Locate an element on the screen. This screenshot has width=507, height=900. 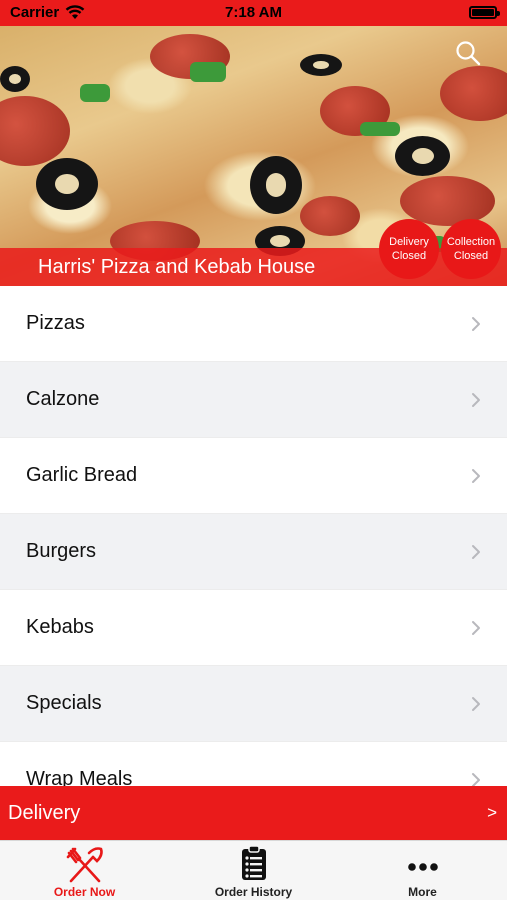
delivery-status-badge: Delivery Closed is located at coordinates (409, 249).